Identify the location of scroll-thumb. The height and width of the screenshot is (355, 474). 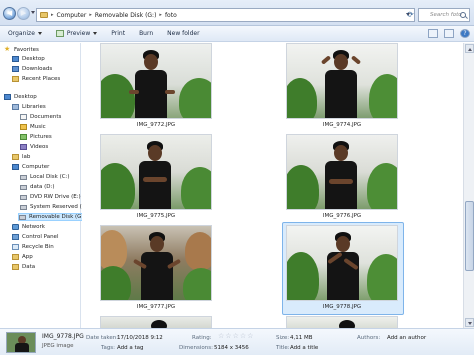
(469, 236).